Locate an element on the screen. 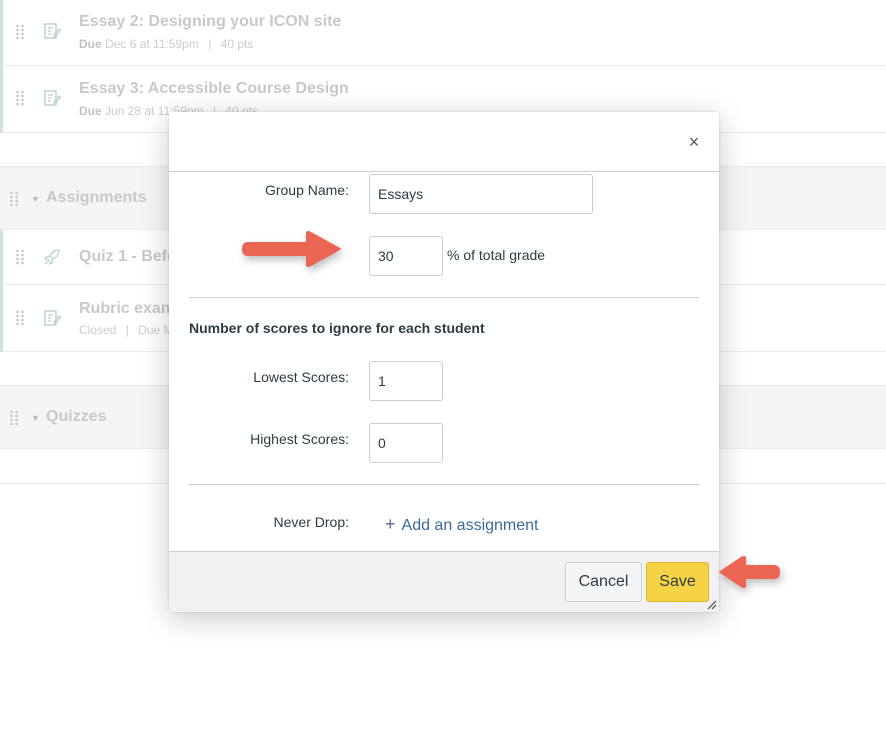 The image size is (886, 754). cancel-button: Cancel is located at coordinates (603, 582).